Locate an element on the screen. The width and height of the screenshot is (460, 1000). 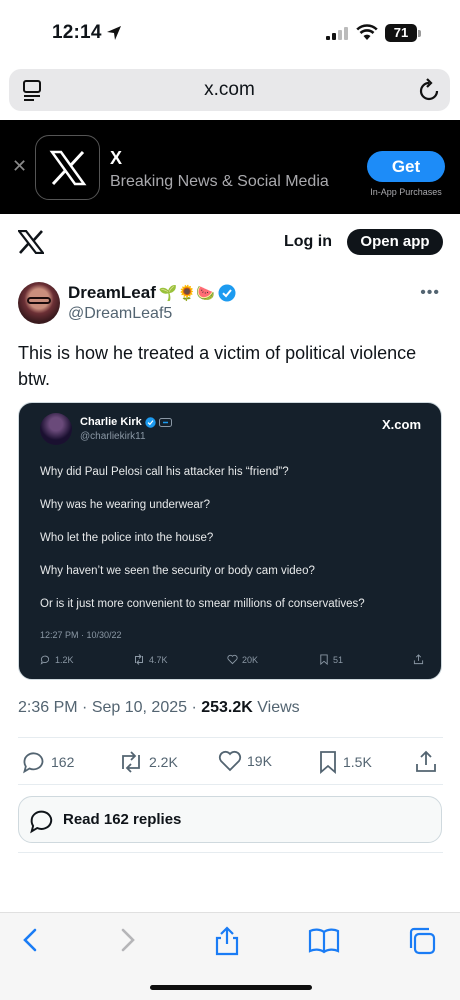
address-bar: x.com is located at coordinates (229, 90).